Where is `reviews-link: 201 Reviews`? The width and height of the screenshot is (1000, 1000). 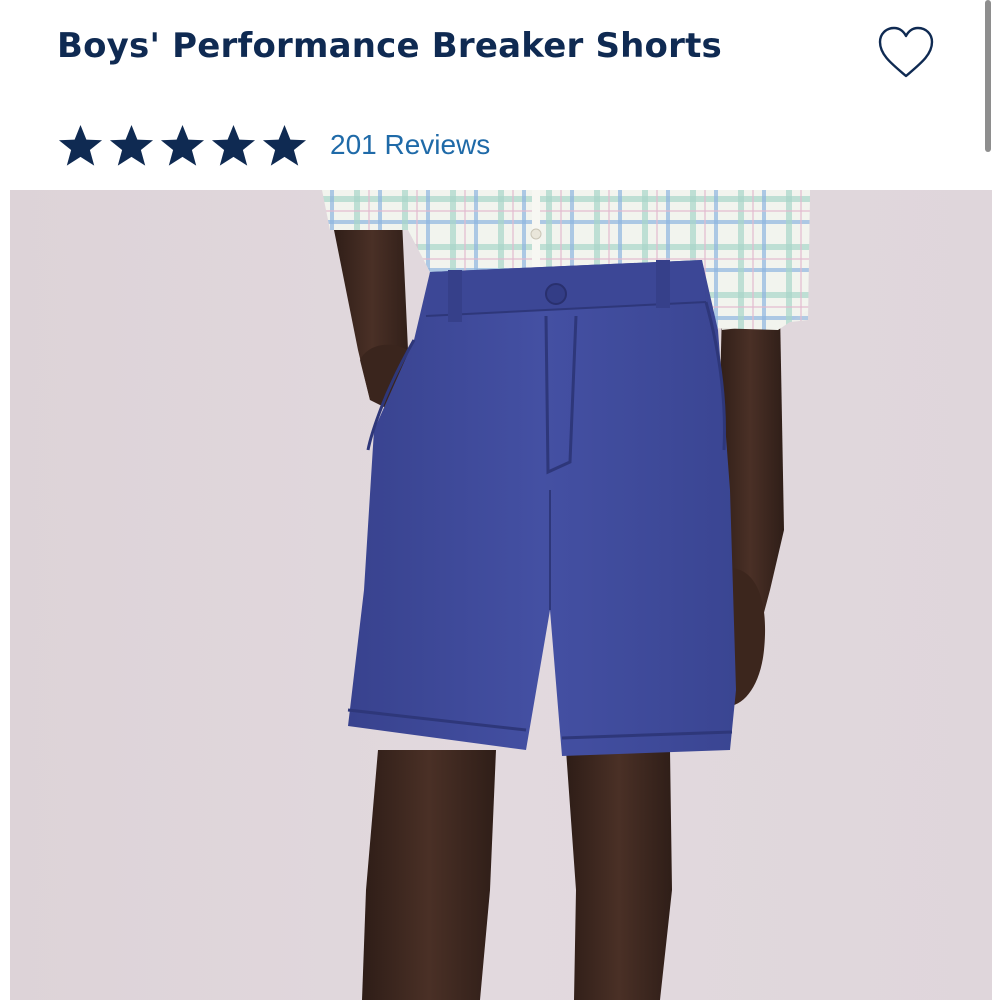
reviews-link: 201 Reviews is located at coordinates (410, 145).